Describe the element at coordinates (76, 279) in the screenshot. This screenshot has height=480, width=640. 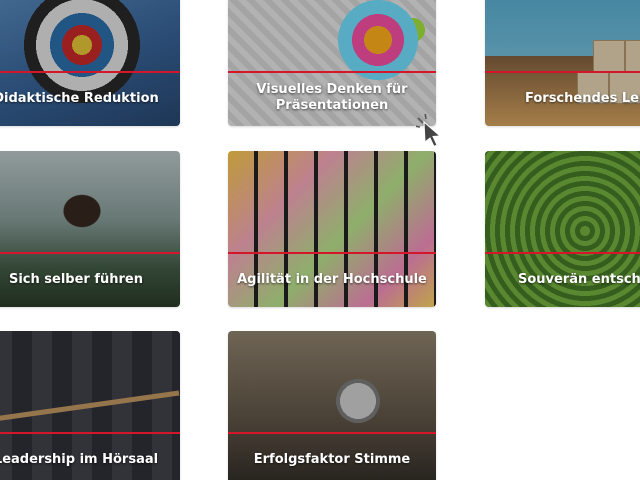
I see `tile-title: Sich selber führen` at that location.